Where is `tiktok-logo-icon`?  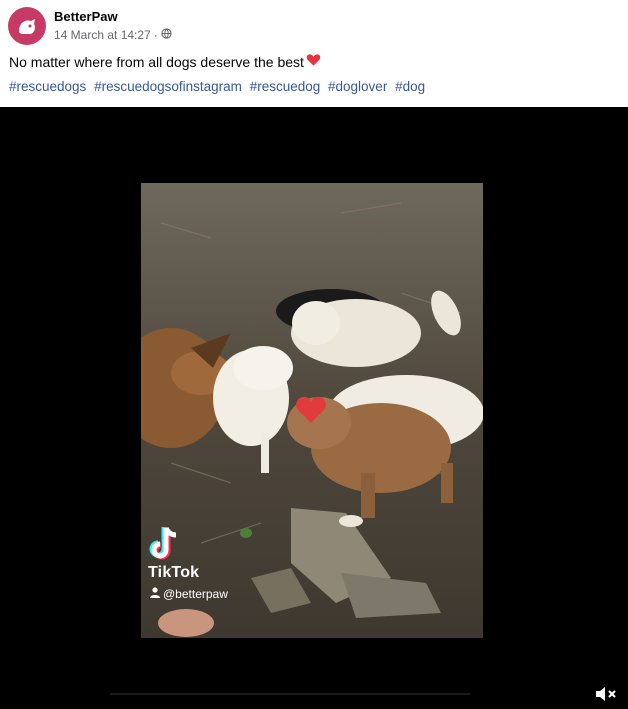
tiktok-logo-icon is located at coordinates (165, 546).